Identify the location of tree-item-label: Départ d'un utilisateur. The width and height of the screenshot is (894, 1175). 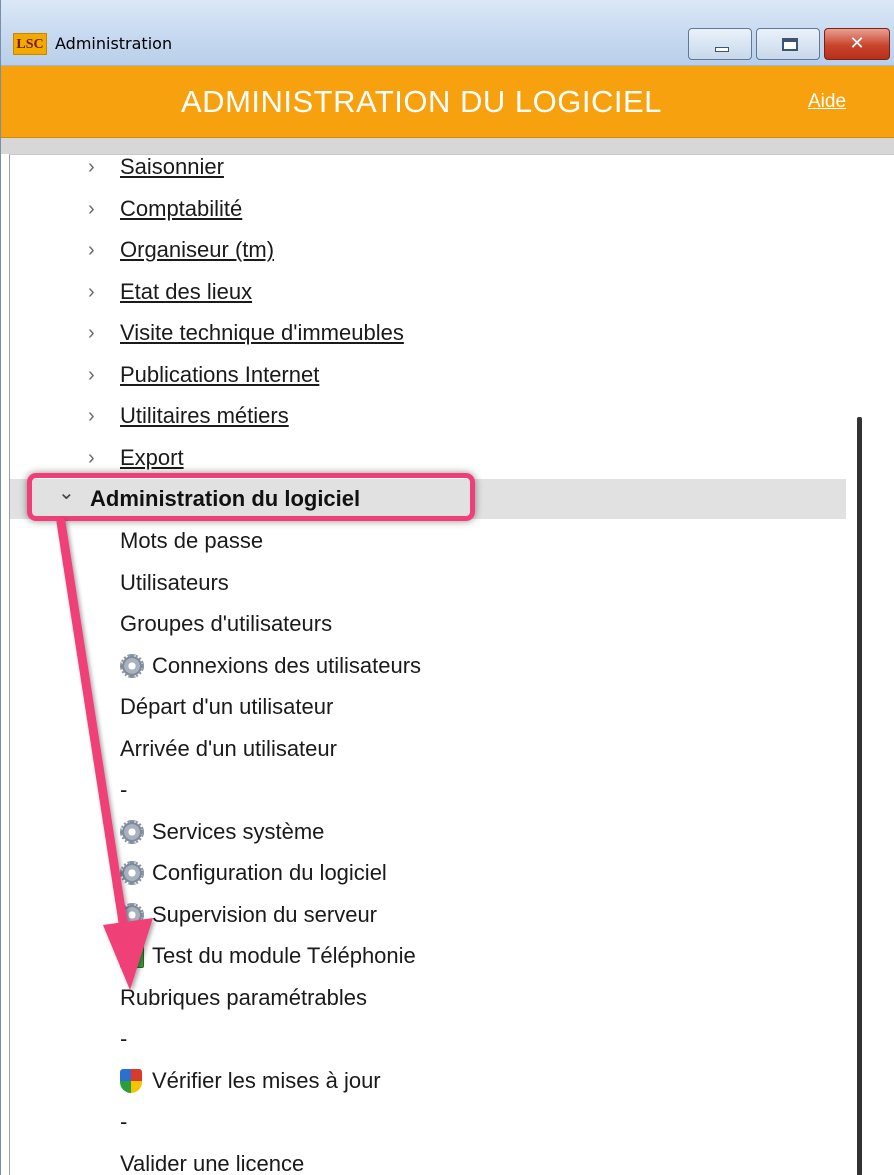
(226, 707).